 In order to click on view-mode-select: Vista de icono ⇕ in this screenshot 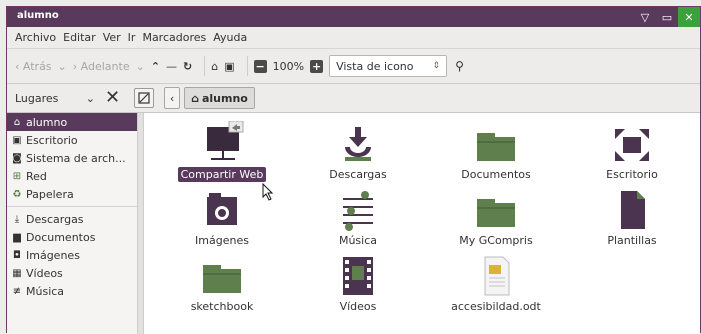, I will do `click(388, 66)`.